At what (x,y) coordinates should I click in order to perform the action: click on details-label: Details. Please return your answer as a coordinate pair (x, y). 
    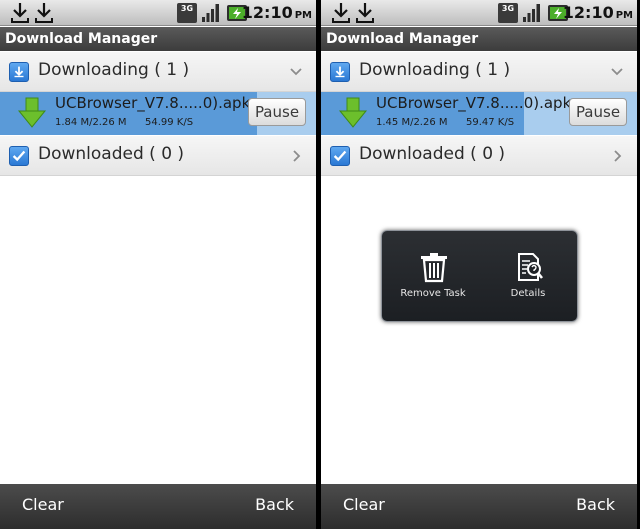
    Looking at the image, I should click on (528, 293).